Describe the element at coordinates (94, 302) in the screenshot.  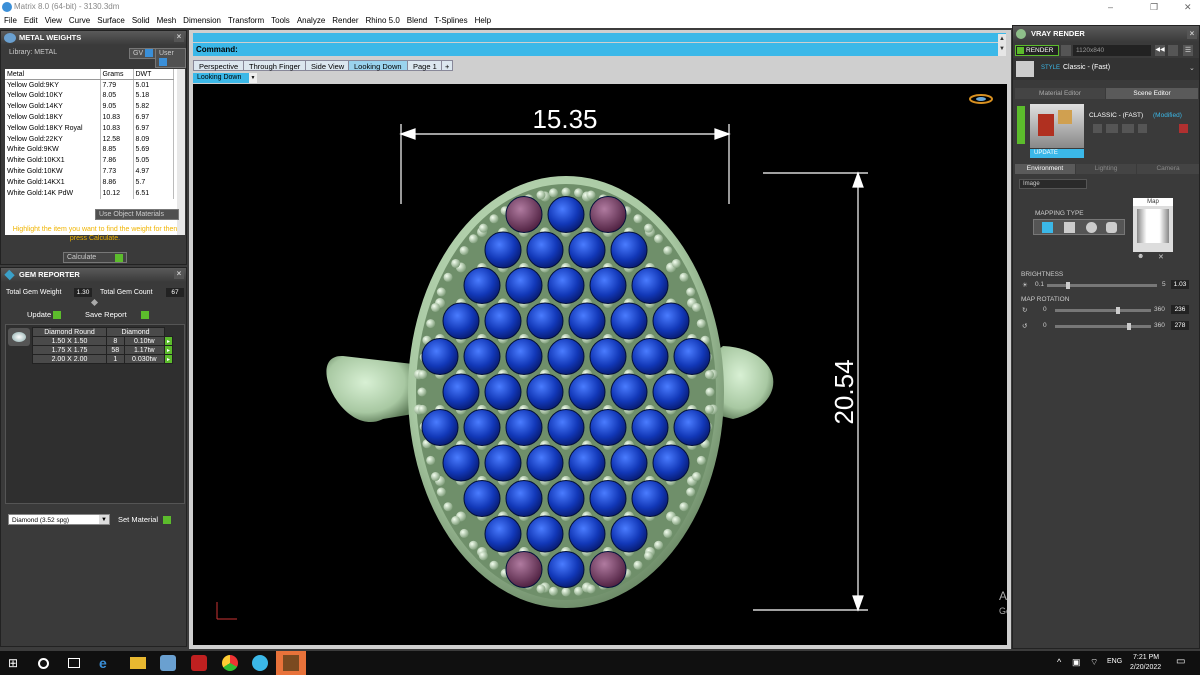
I see `splitter-handle` at that location.